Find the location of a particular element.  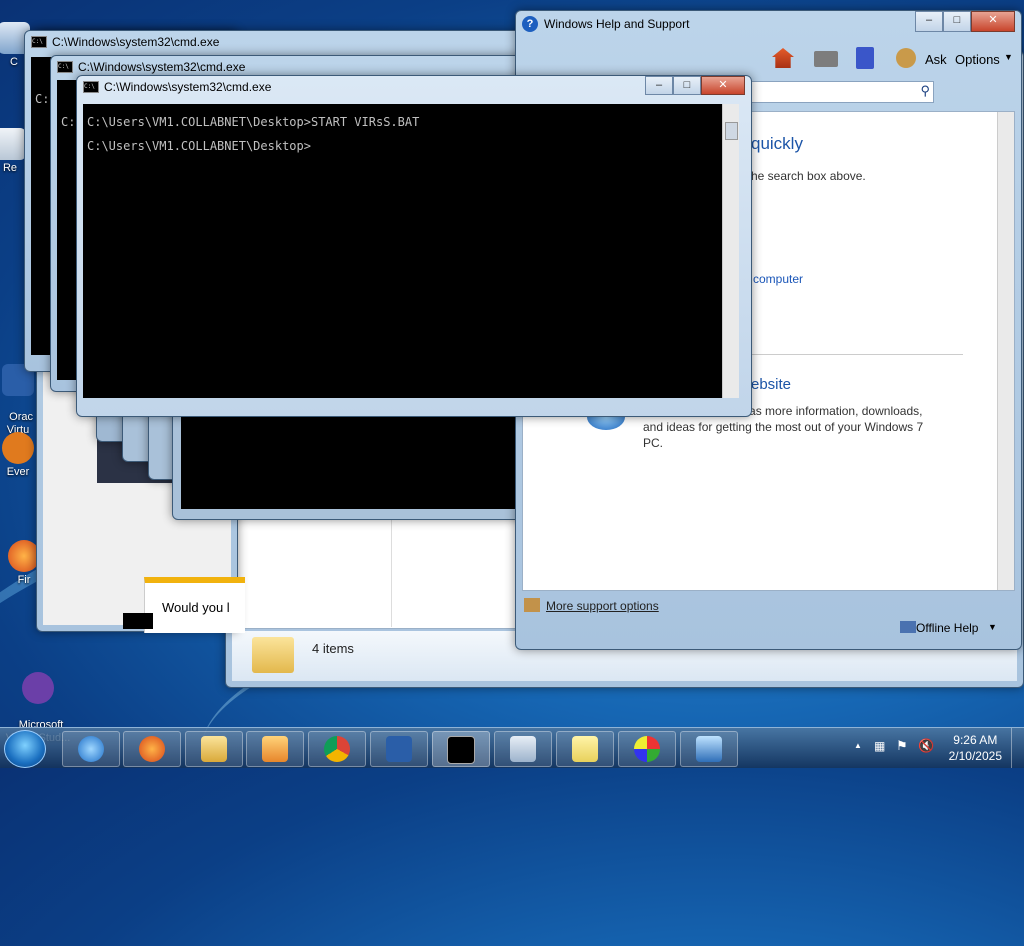

system-tray: ▲ ▦ ⚑ 🔇 9:26 AM 2/10/2025 is located at coordinates (929, 748).